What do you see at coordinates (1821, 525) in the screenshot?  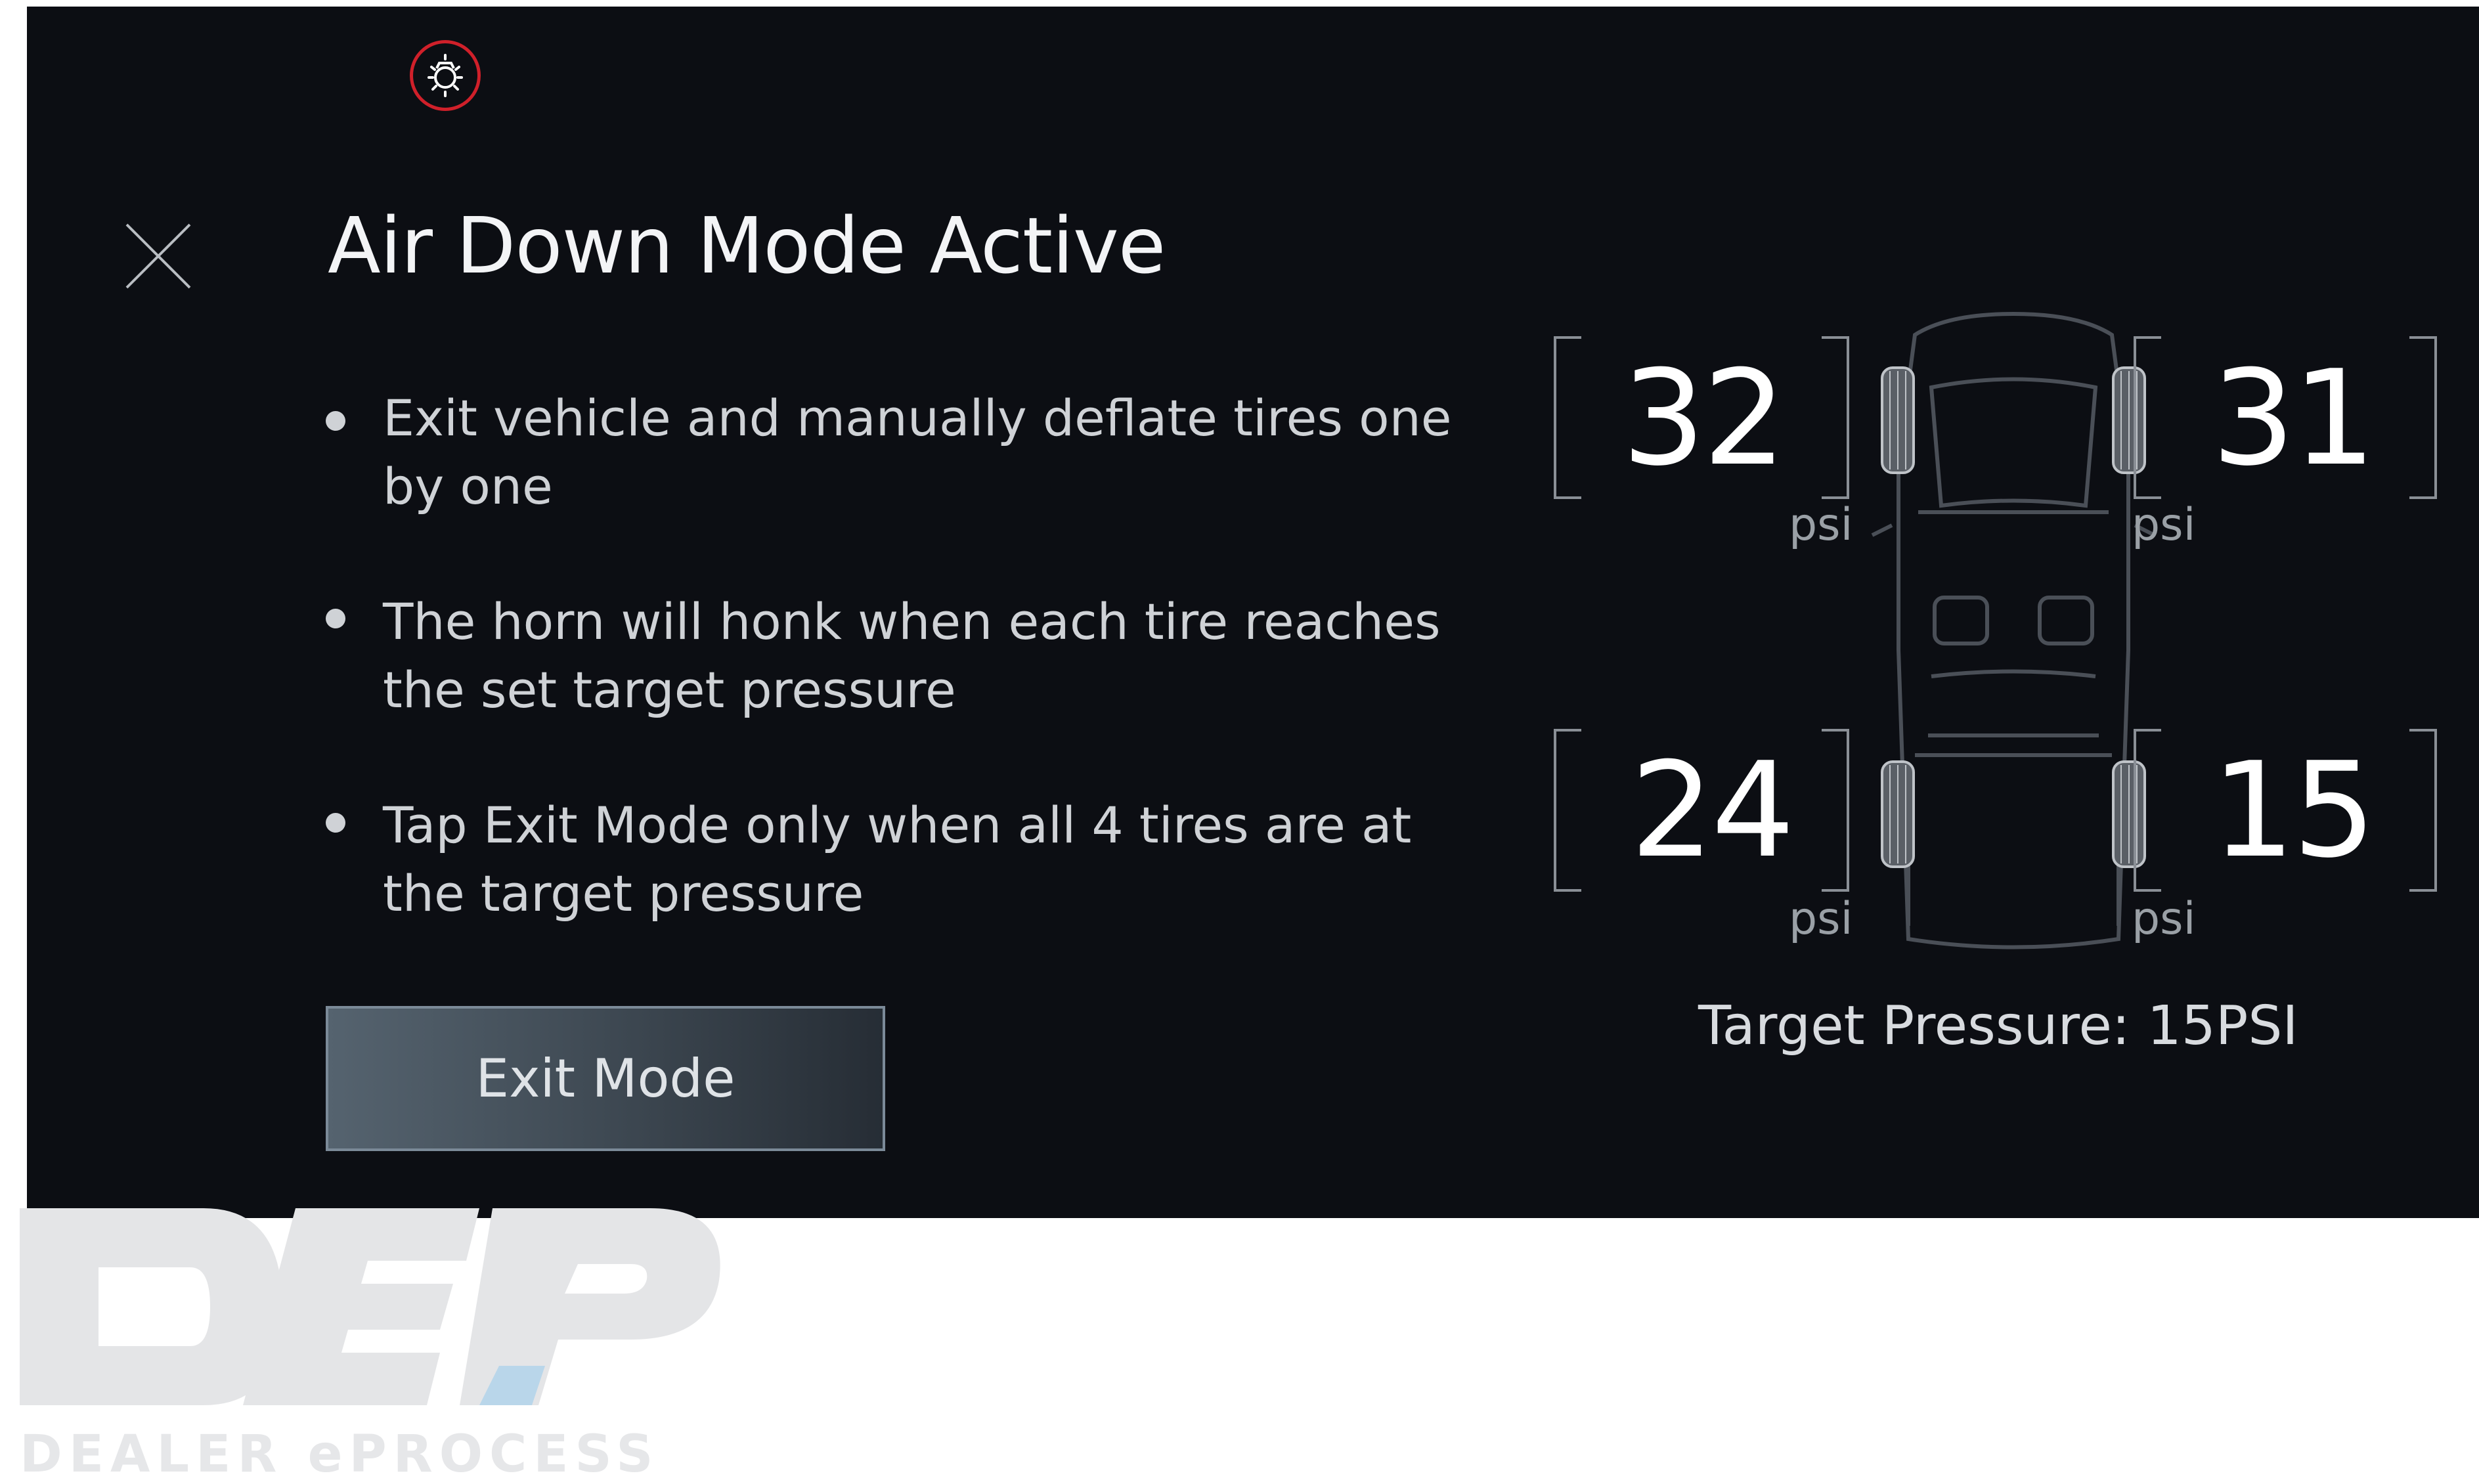 I see `tire-front-left-unit: psi` at bounding box center [1821, 525].